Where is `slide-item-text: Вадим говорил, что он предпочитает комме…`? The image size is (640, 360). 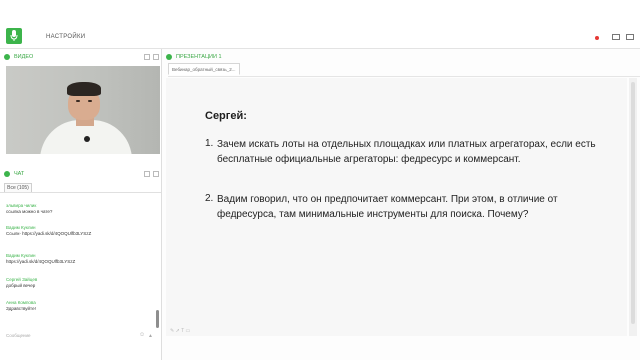 slide-item-text: Вадим говорил, что он предпочитает комме… is located at coordinates (387, 207).